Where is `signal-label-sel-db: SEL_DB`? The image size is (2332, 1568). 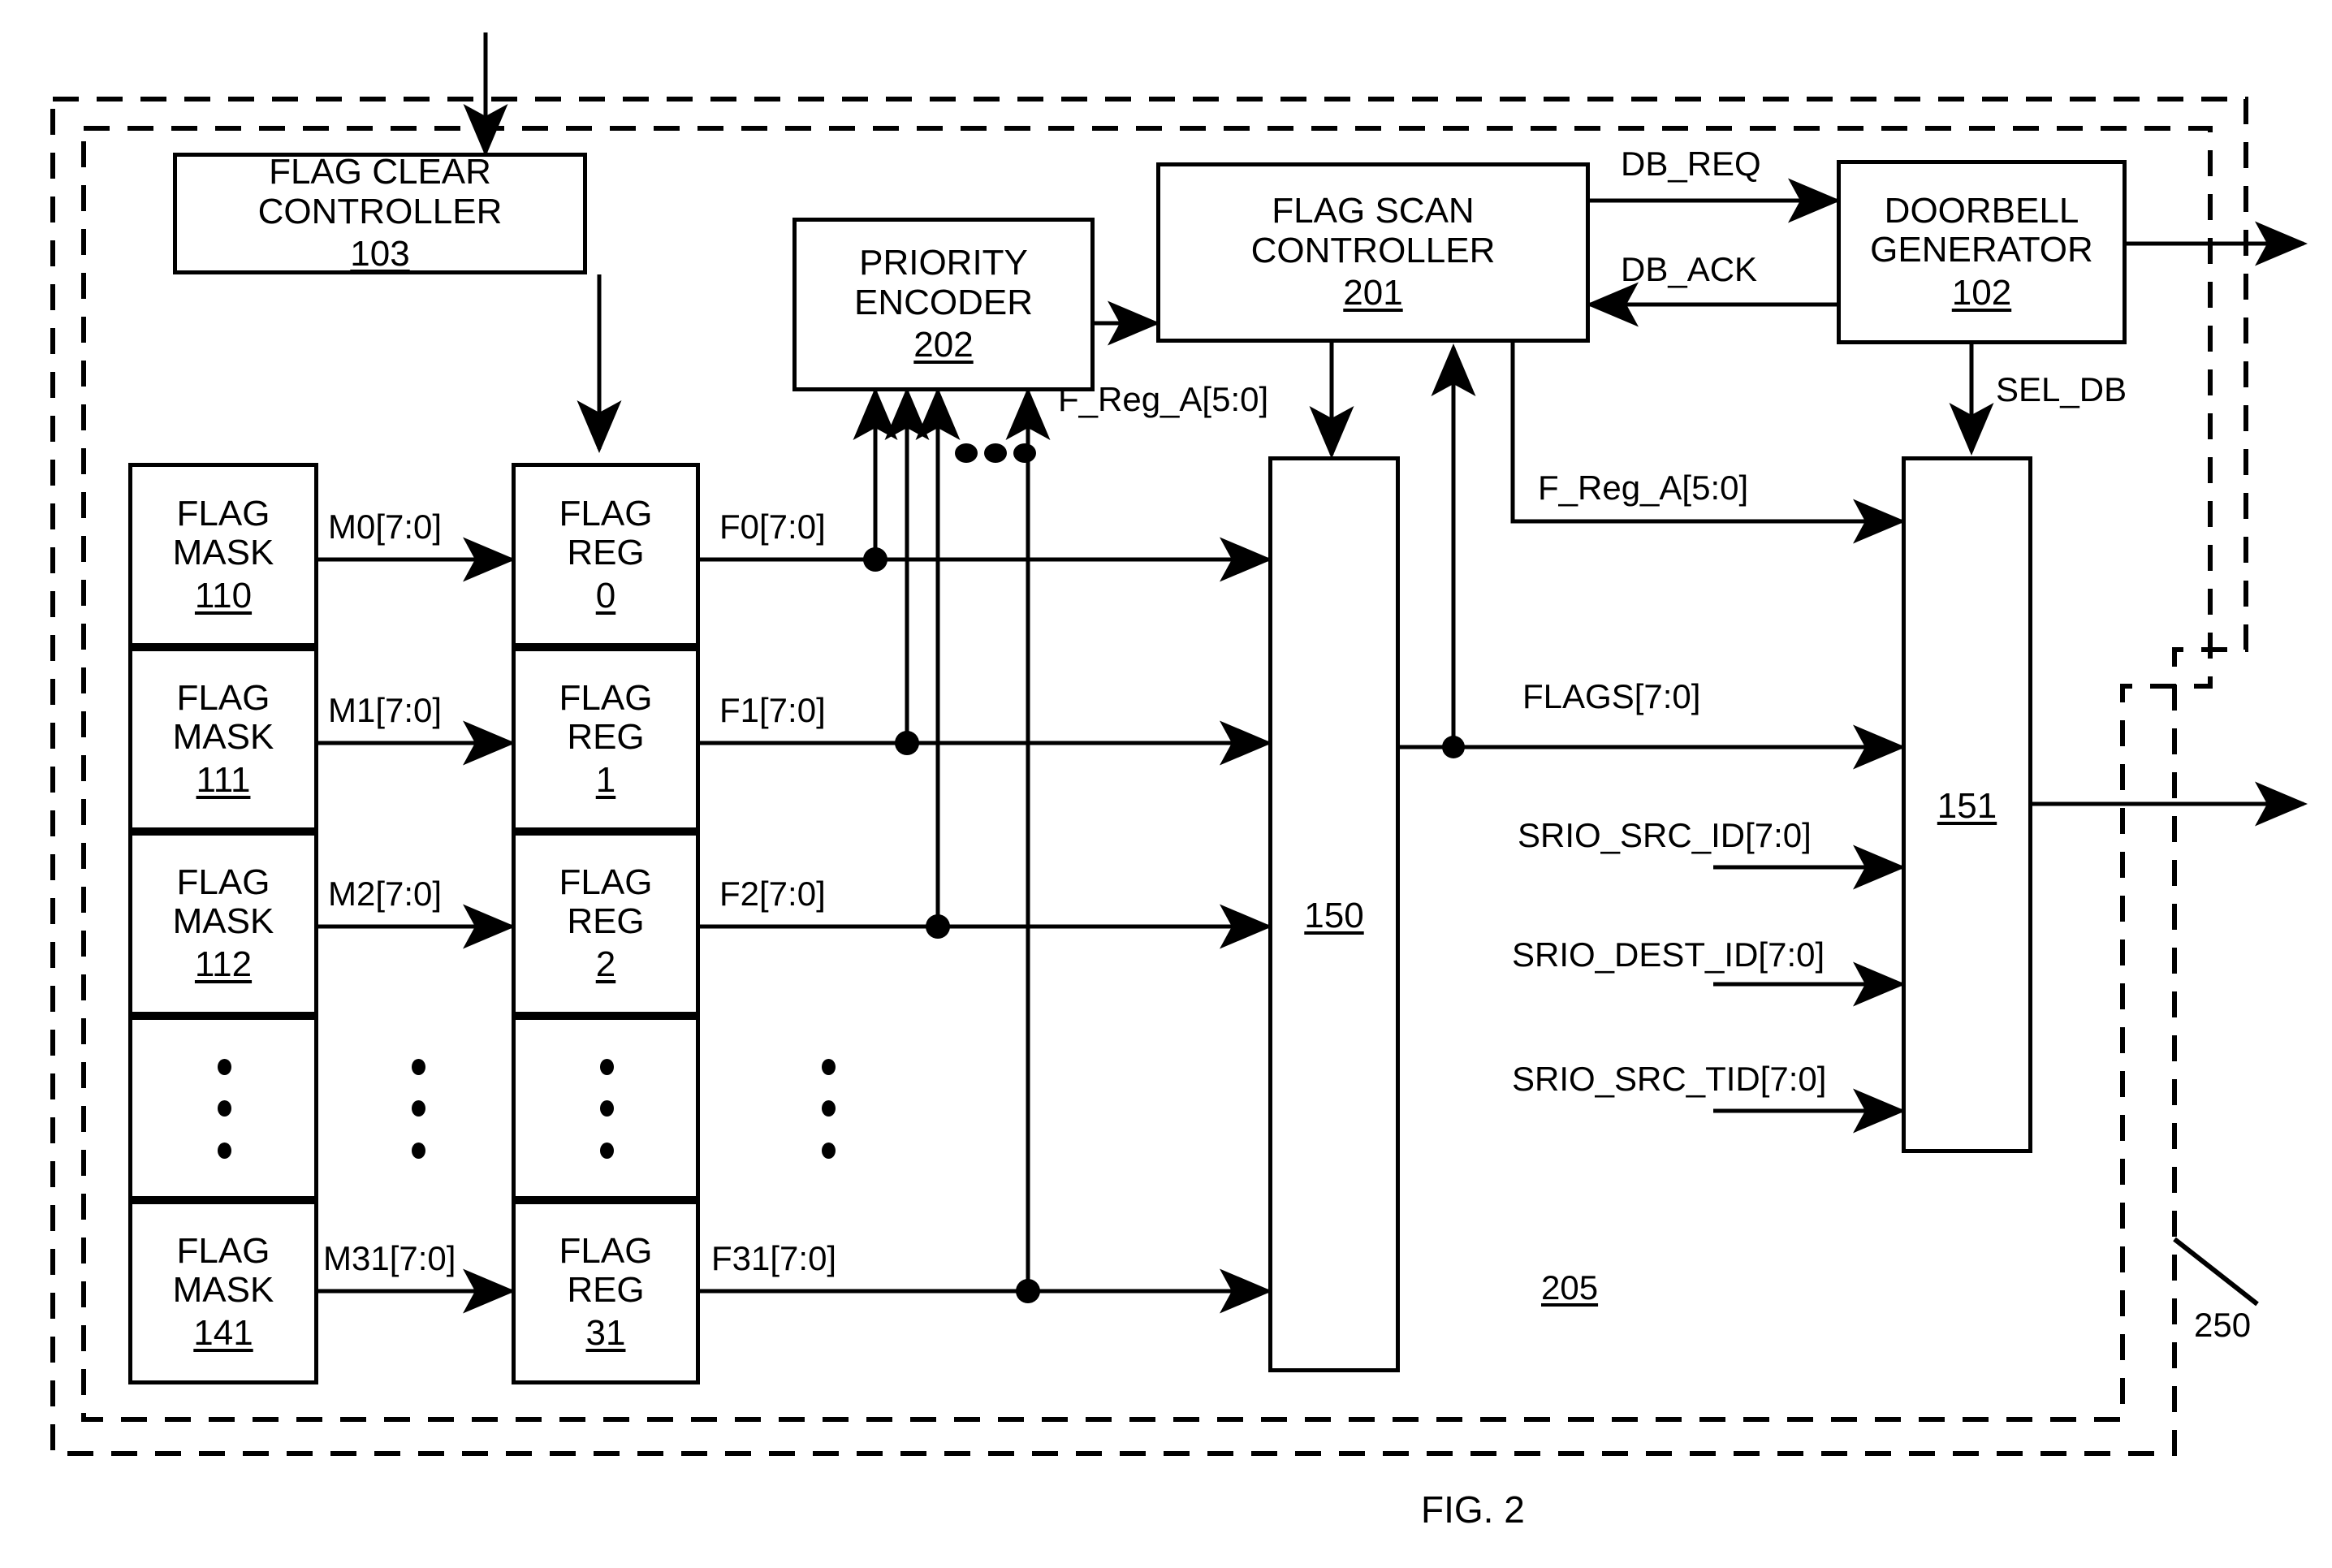
signal-label-sel-db: SEL_DB is located at coordinates (2061, 389).